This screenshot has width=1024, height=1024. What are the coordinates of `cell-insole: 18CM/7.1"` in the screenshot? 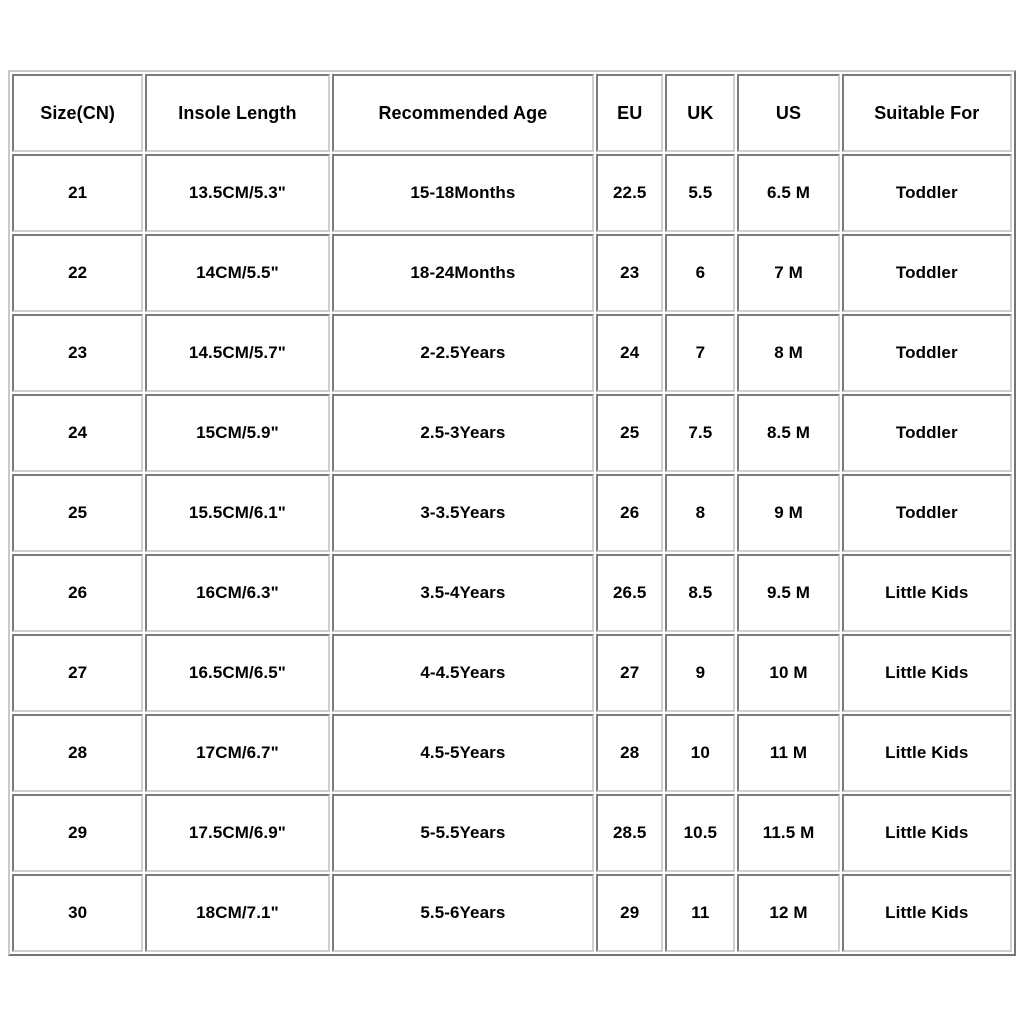 It's located at (237, 913).